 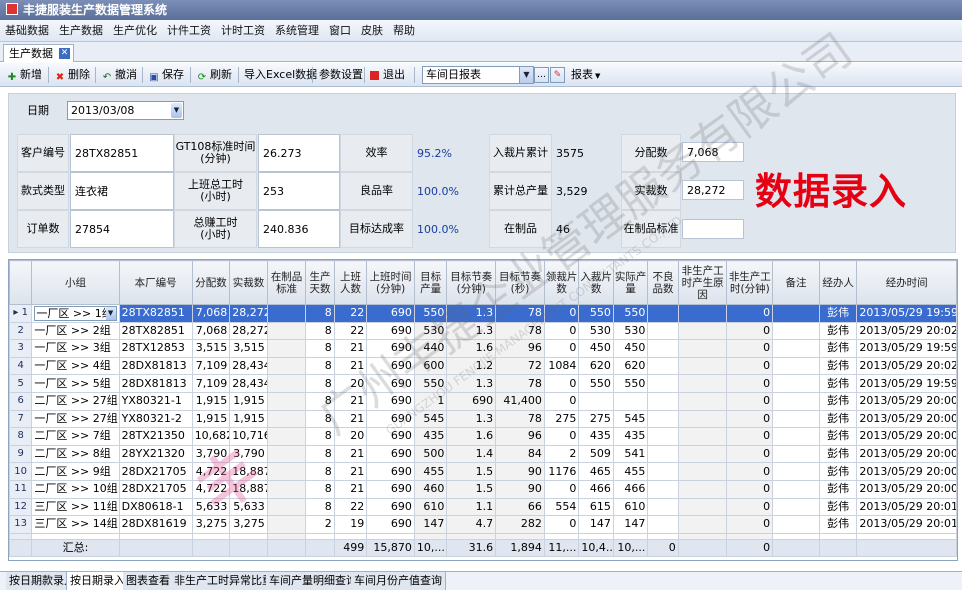 What do you see at coordinates (561, 419) in the screenshot?
I see `table-cell: 275` at bounding box center [561, 419].